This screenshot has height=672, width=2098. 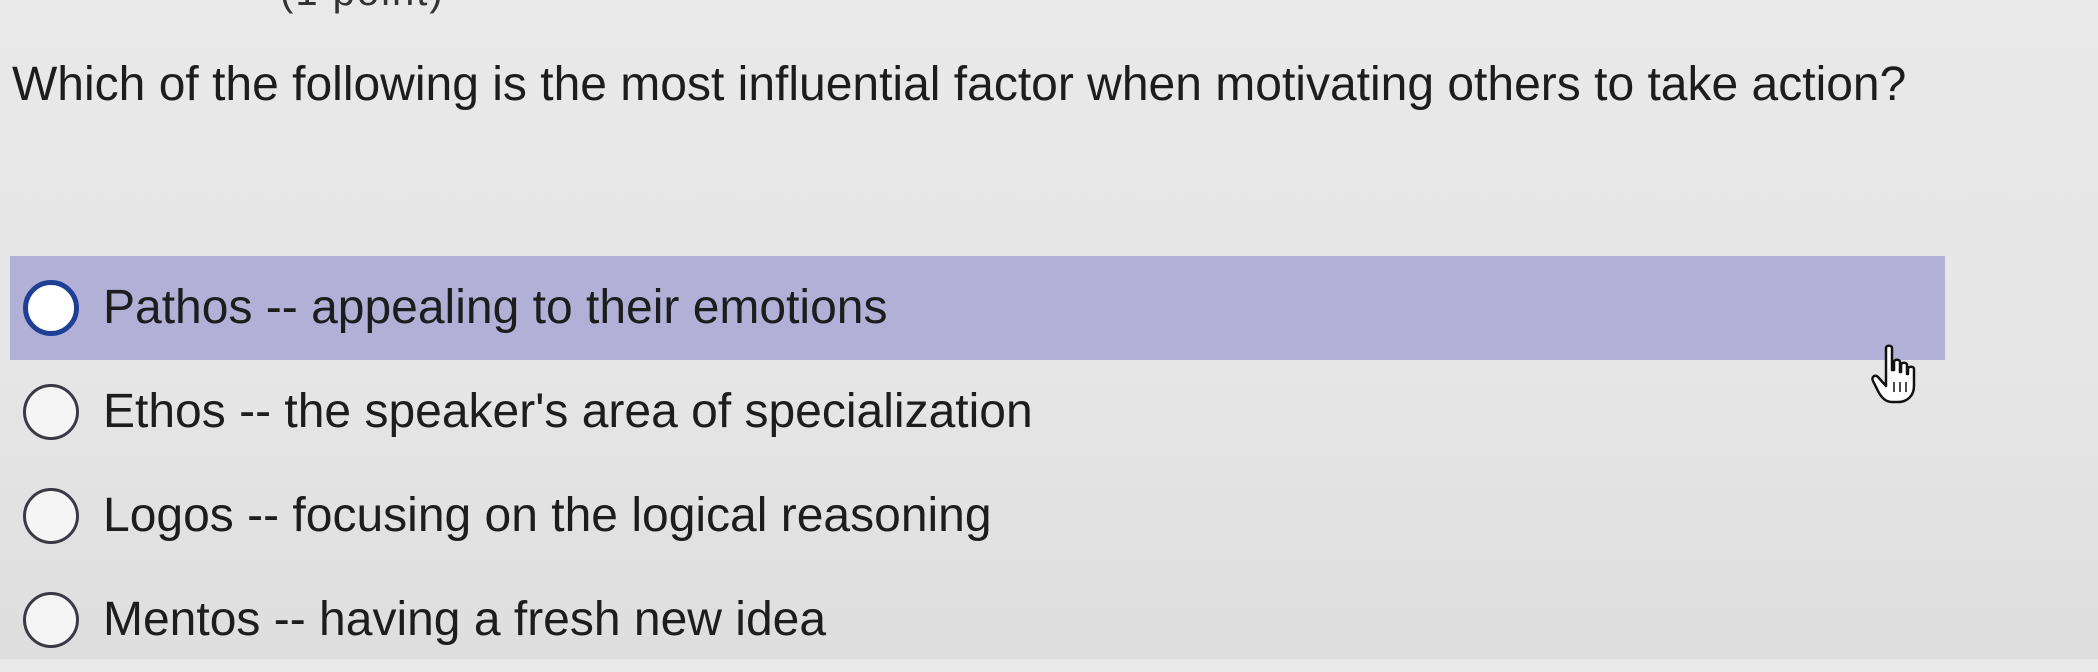 What do you see at coordinates (977, 620) in the screenshot?
I see `option-mentos: Mentos -- having a fresh new idea` at bounding box center [977, 620].